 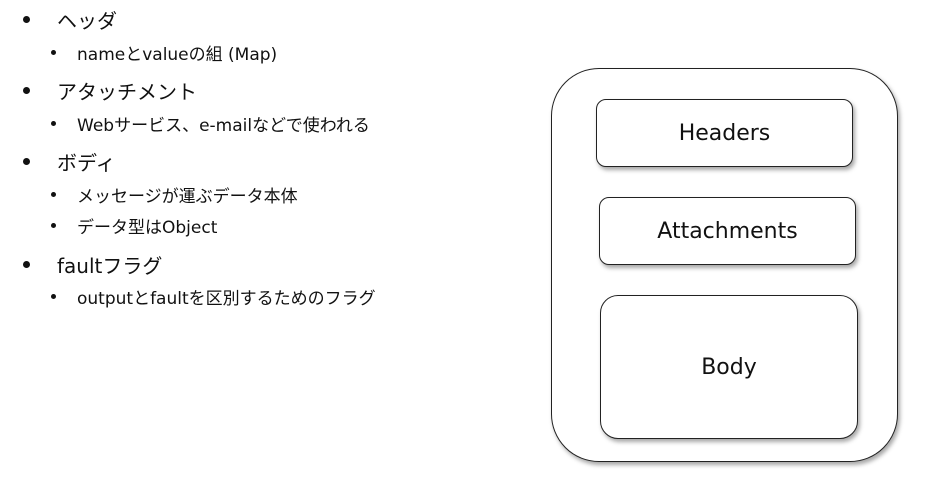 What do you see at coordinates (87, 21) in the screenshot?
I see `bullet-label: ヘッダ` at bounding box center [87, 21].